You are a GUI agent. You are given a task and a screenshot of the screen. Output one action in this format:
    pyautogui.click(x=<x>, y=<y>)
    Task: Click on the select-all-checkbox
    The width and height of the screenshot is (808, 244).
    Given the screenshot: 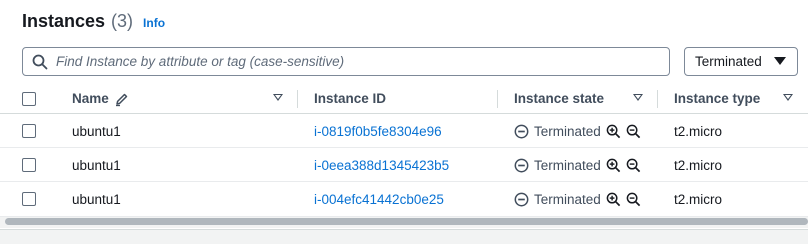 What is the action you would take?
    pyautogui.click(x=29, y=99)
    